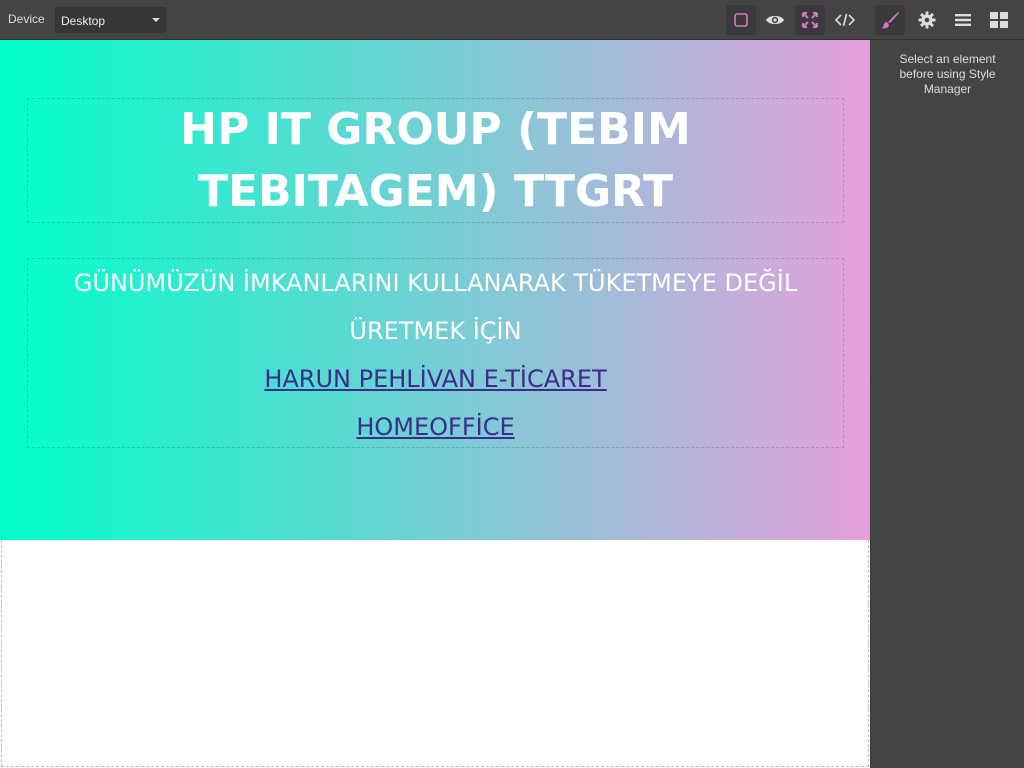 Image resolution: width=1024 pixels, height=768 pixels. Describe the element at coordinates (110, 20) in the screenshot. I see `device-select: Desktop` at that location.